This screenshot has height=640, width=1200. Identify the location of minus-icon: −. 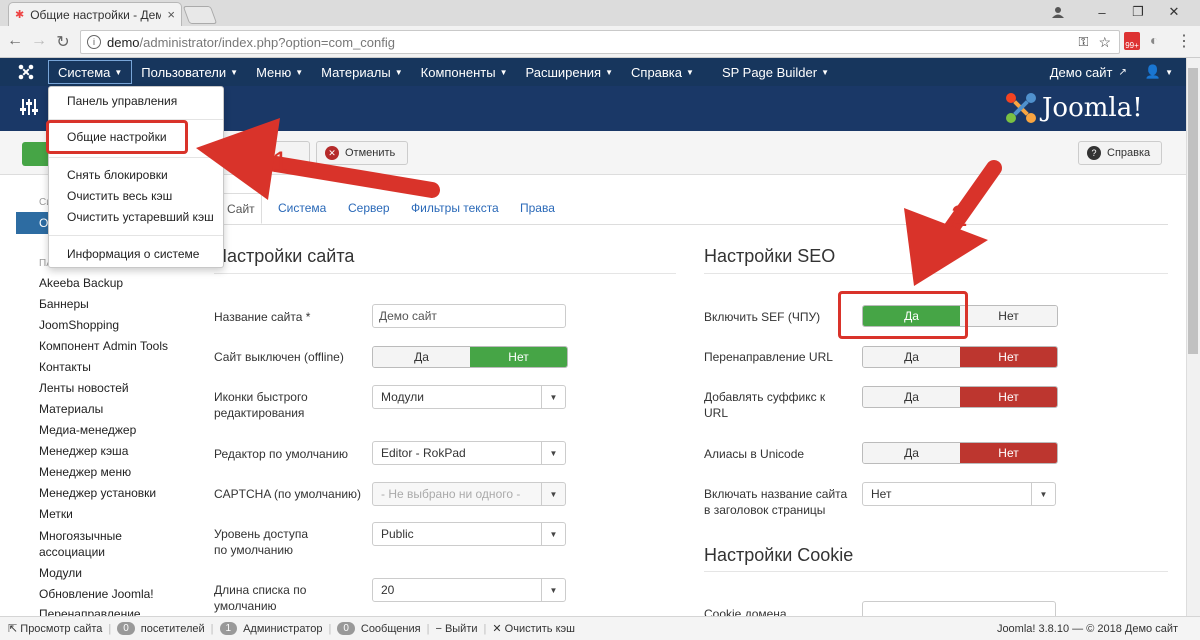
(438, 628).